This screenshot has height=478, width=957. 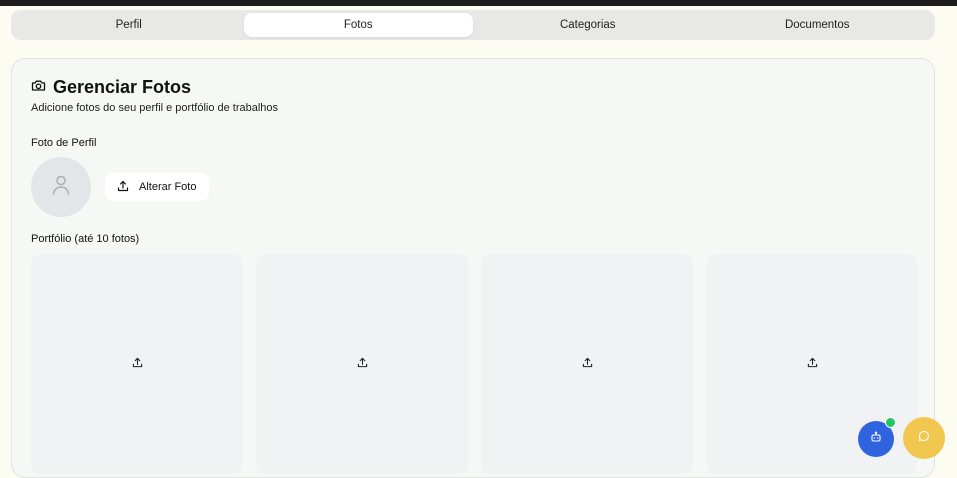 What do you see at coordinates (122, 87) in the screenshot?
I see `page-title: Gerenciar Fotos` at bounding box center [122, 87].